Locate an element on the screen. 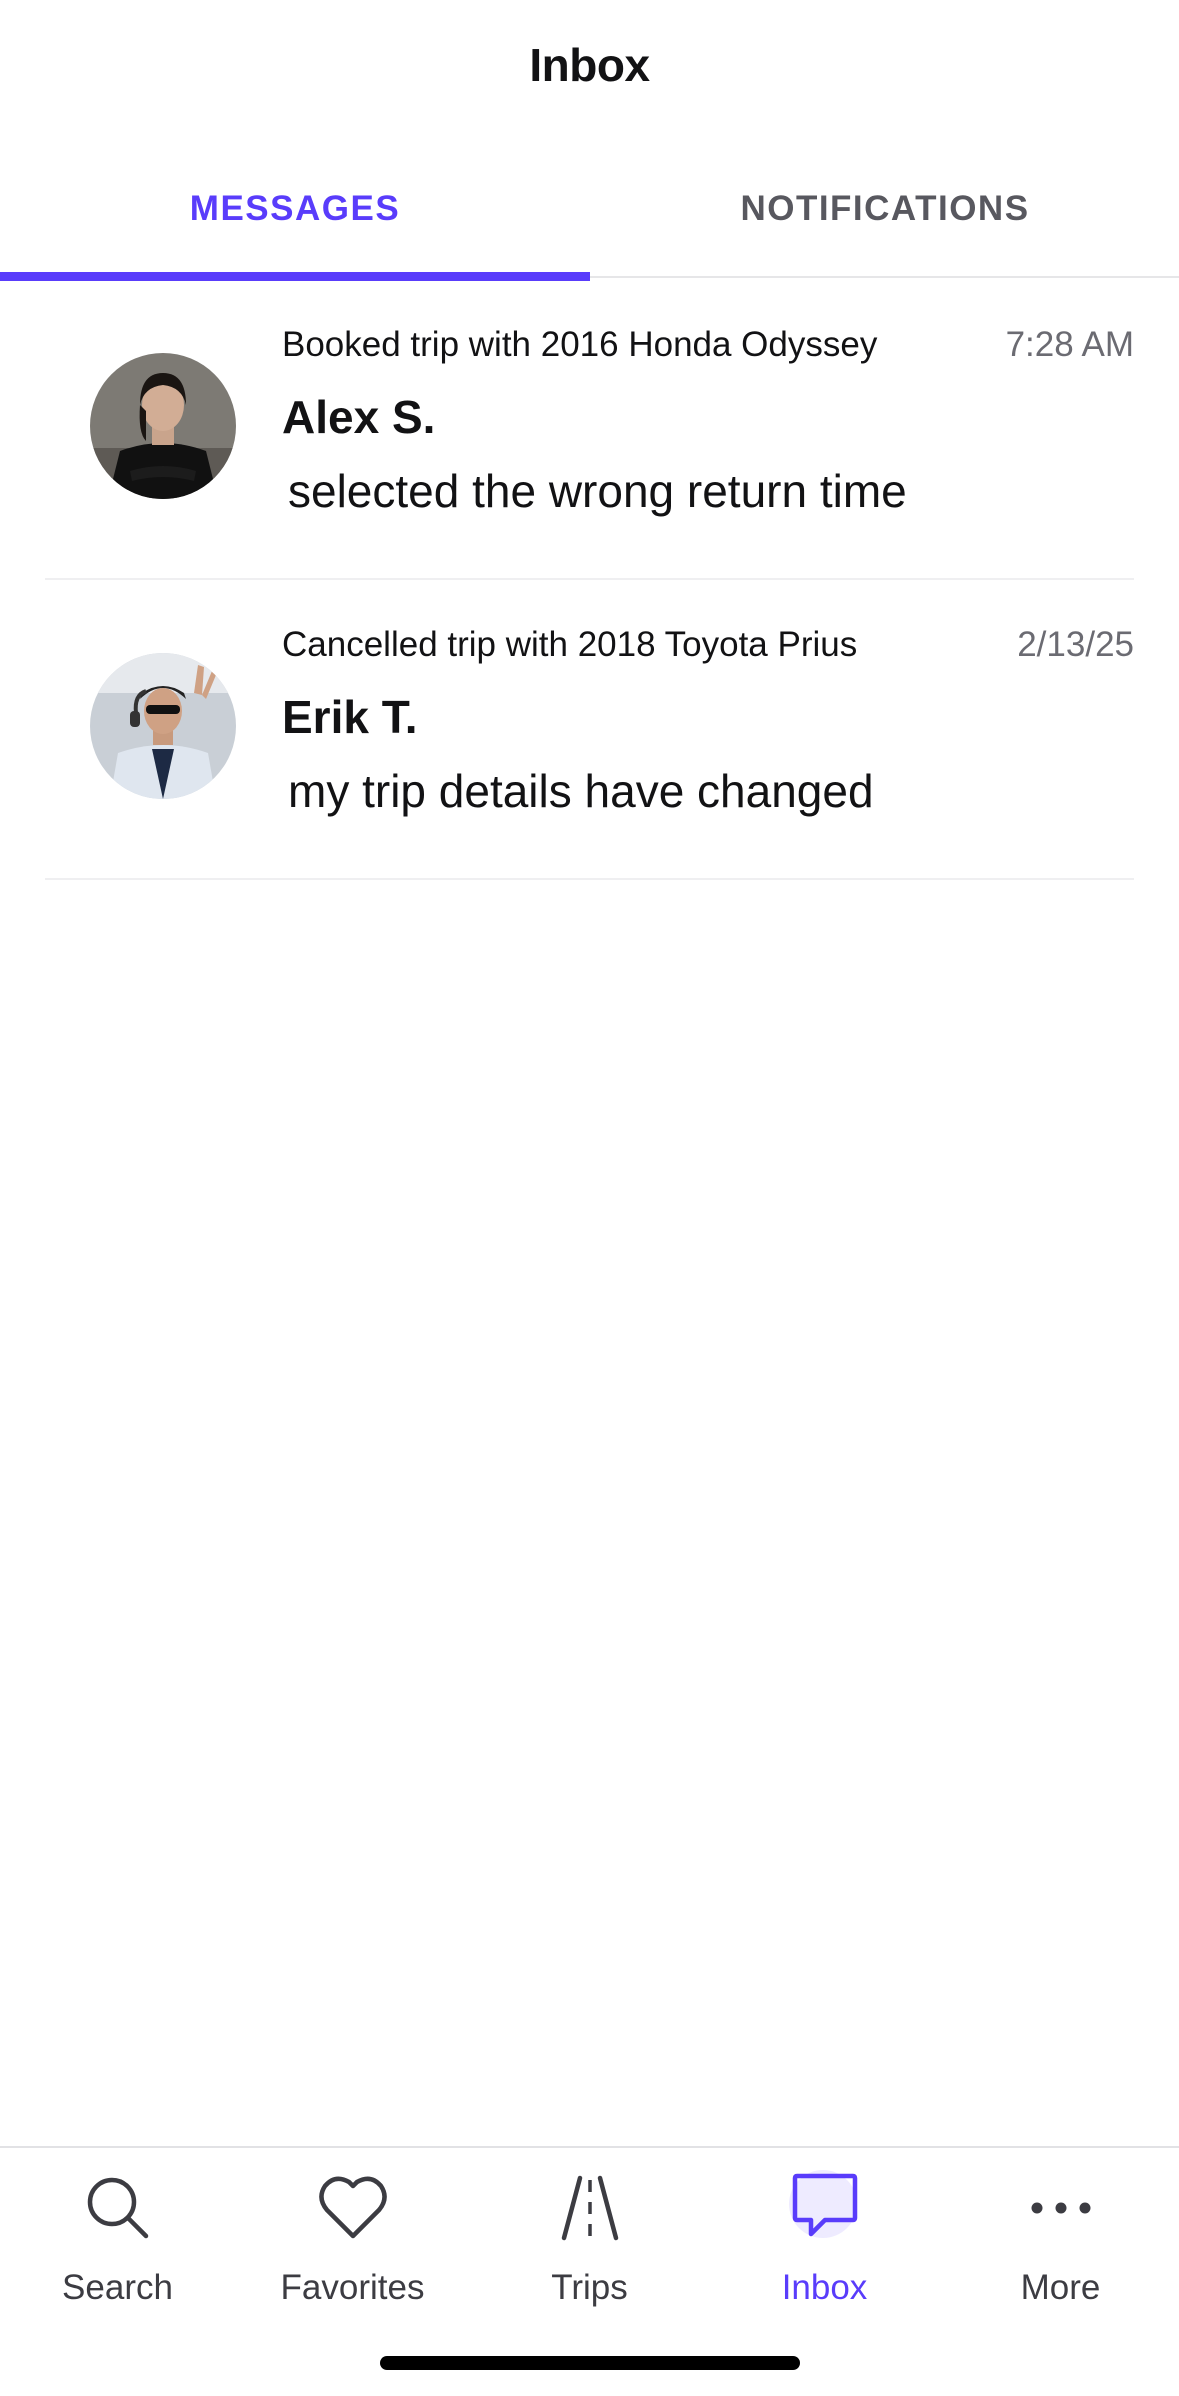 The height and width of the screenshot is (2396, 1179). inbox-tabs: MESSAGES NOTIFICATIONS is located at coordinates (589, 210).